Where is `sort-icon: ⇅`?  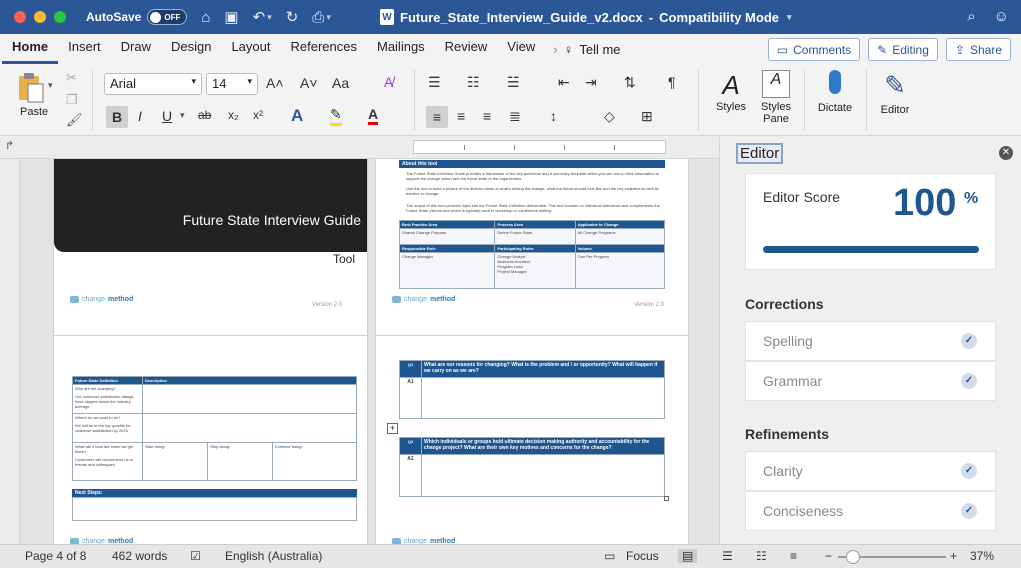
sort-icon: ⇅ is located at coordinates (630, 82).